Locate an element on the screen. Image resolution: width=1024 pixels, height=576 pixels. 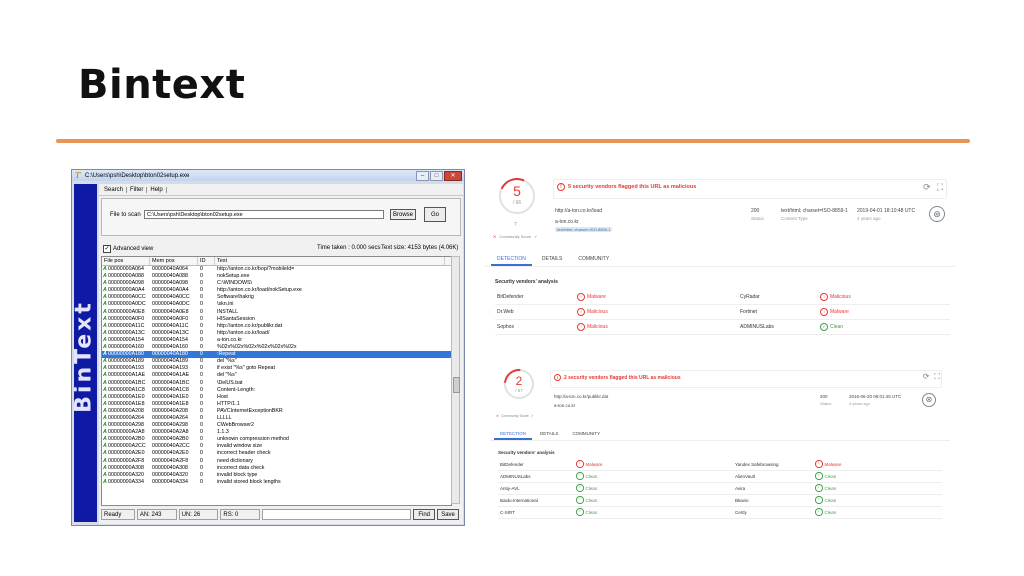
mem-pos-cell: 00000040A160 is located at coordinates (170, 347).